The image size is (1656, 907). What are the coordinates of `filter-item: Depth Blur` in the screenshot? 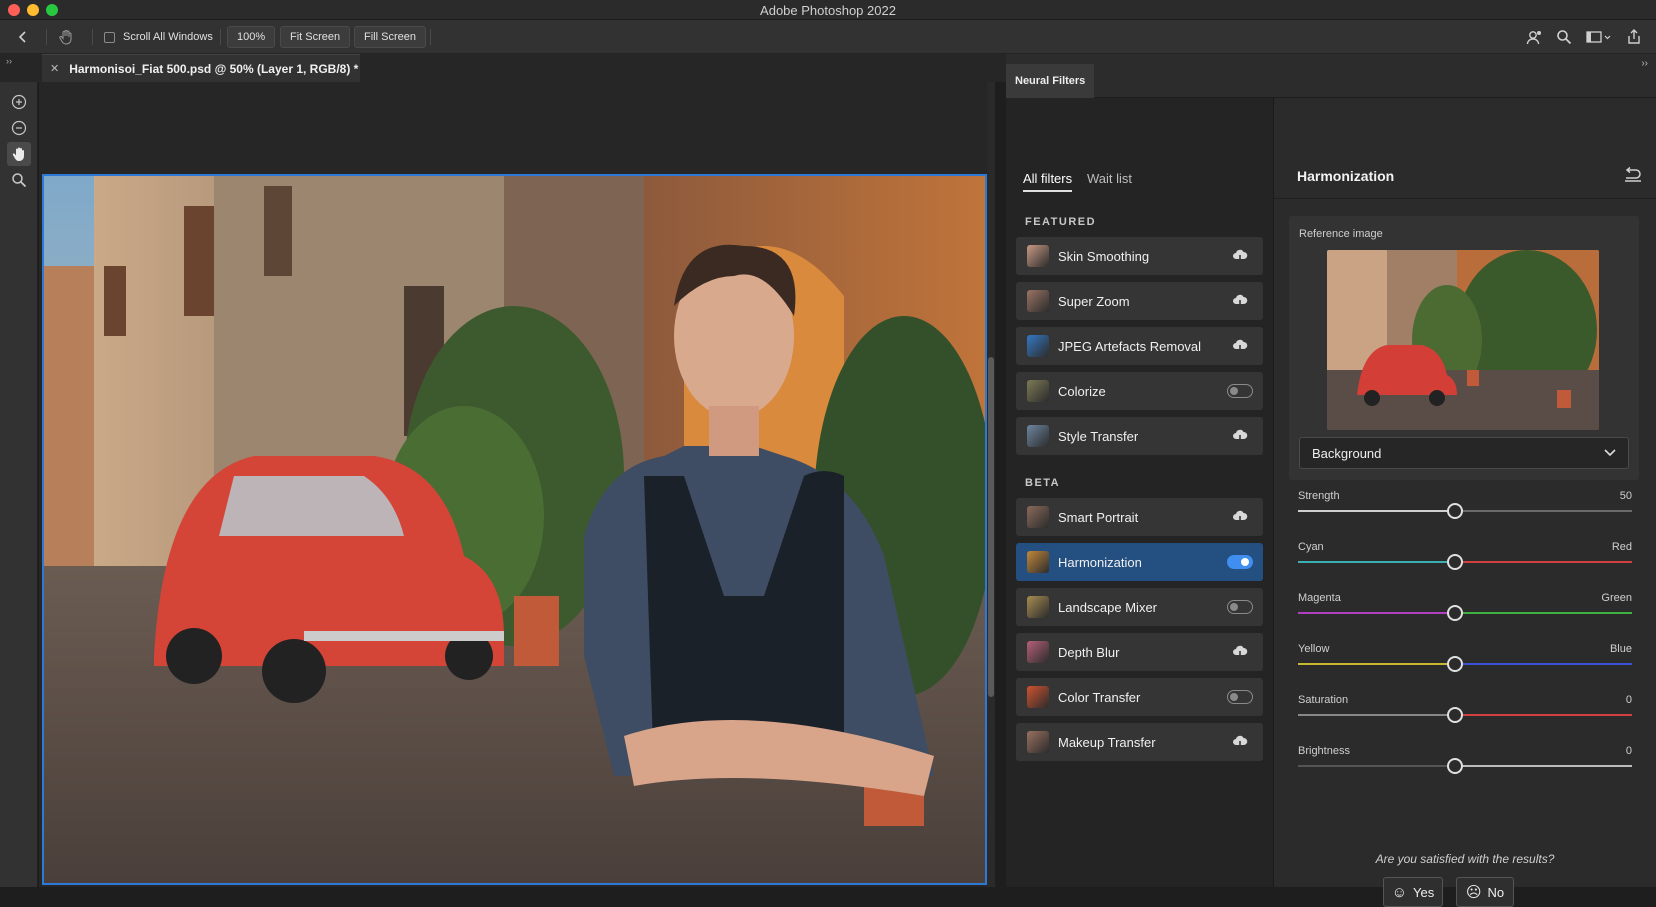 It's located at (1139, 652).